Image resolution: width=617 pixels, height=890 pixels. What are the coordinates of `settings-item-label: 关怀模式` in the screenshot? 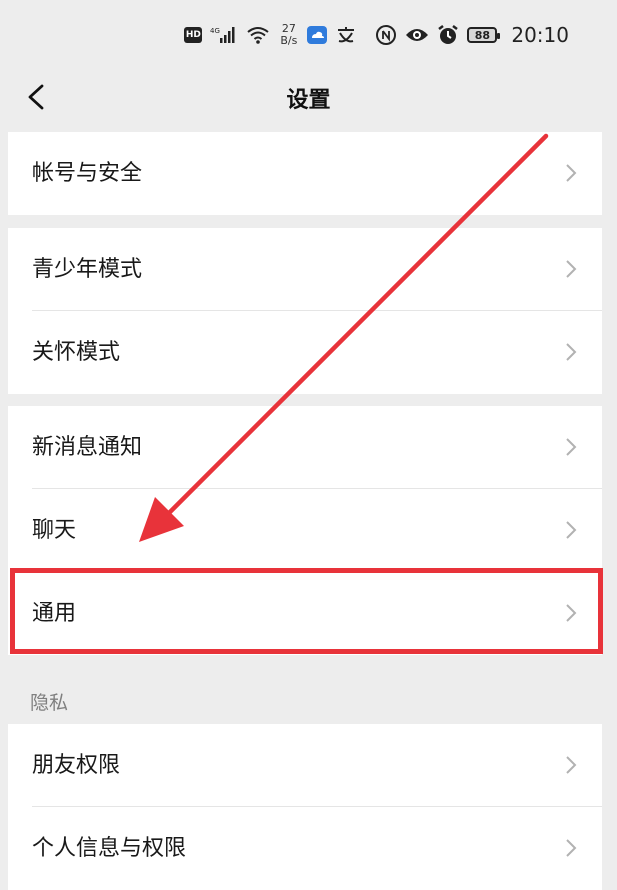 It's located at (76, 352).